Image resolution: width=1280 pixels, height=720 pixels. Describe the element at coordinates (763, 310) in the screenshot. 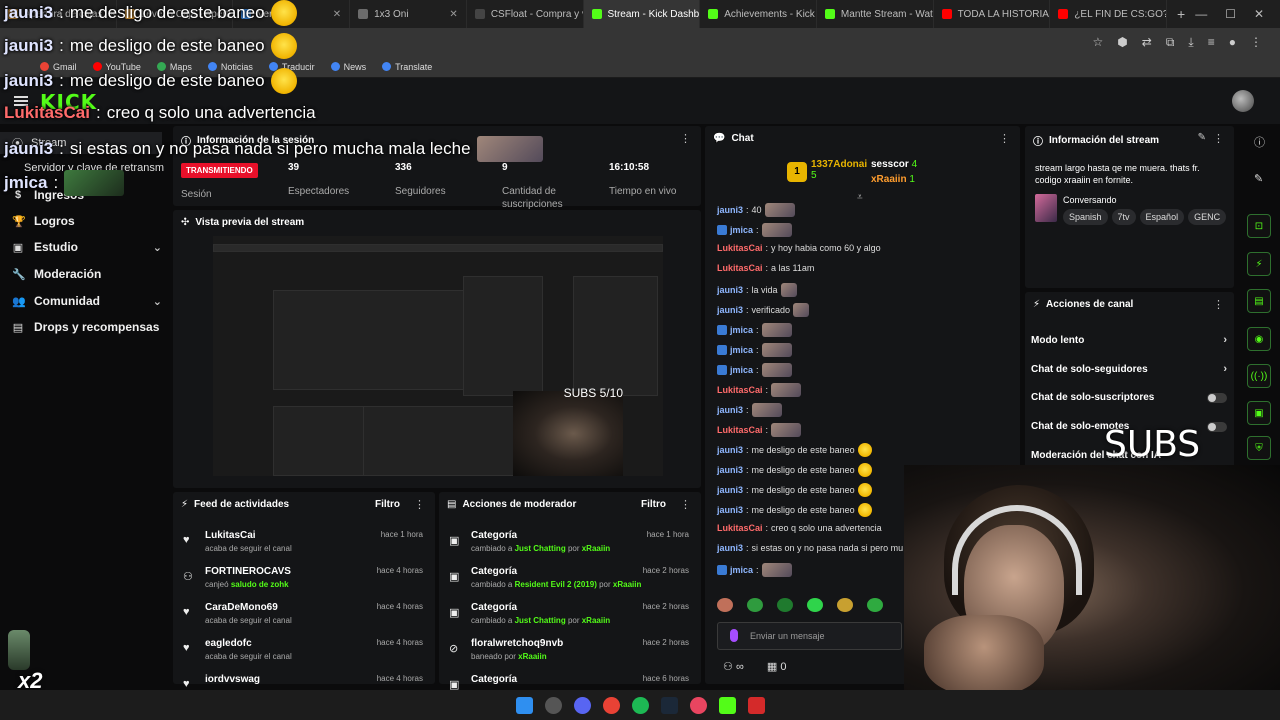

I see `chat-message: jauni3: verificado` at that location.